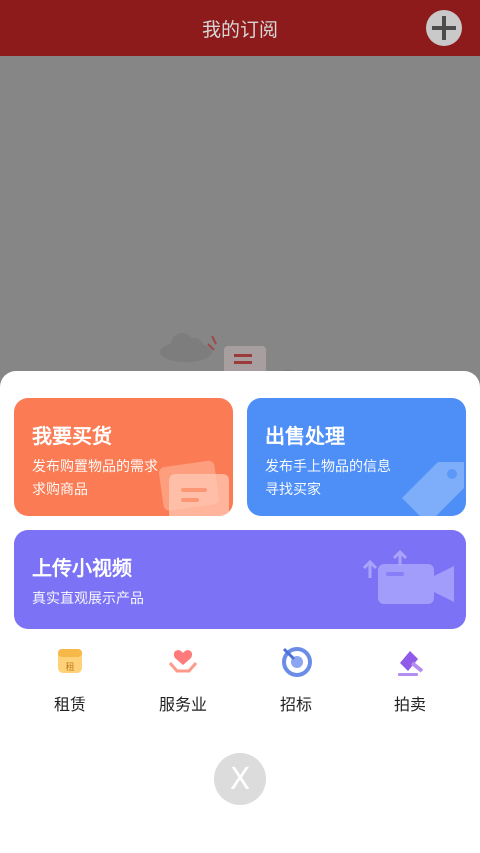 Image resolution: width=480 pixels, height=853 pixels. I want to click on target-icon, so click(297, 662).